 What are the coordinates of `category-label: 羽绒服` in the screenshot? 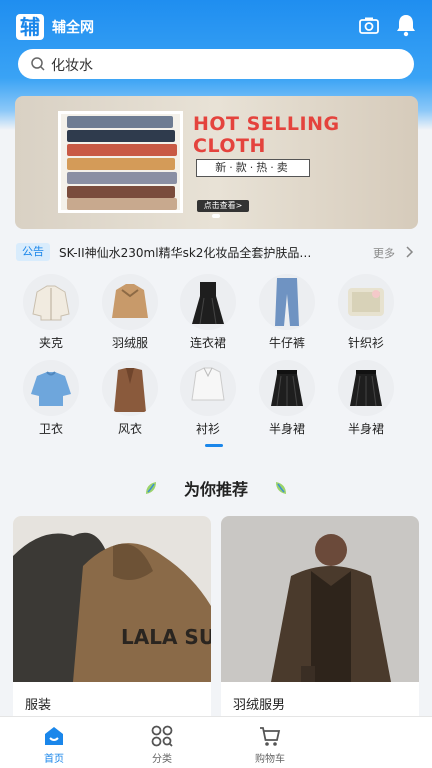 It's located at (129, 343).